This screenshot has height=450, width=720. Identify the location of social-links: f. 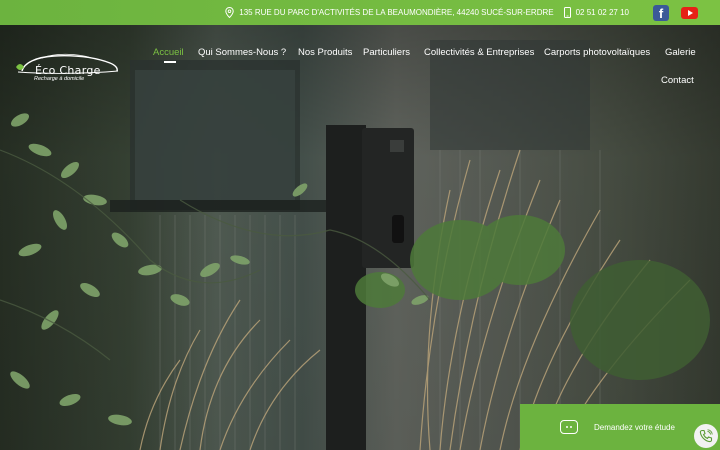
(675, 12).